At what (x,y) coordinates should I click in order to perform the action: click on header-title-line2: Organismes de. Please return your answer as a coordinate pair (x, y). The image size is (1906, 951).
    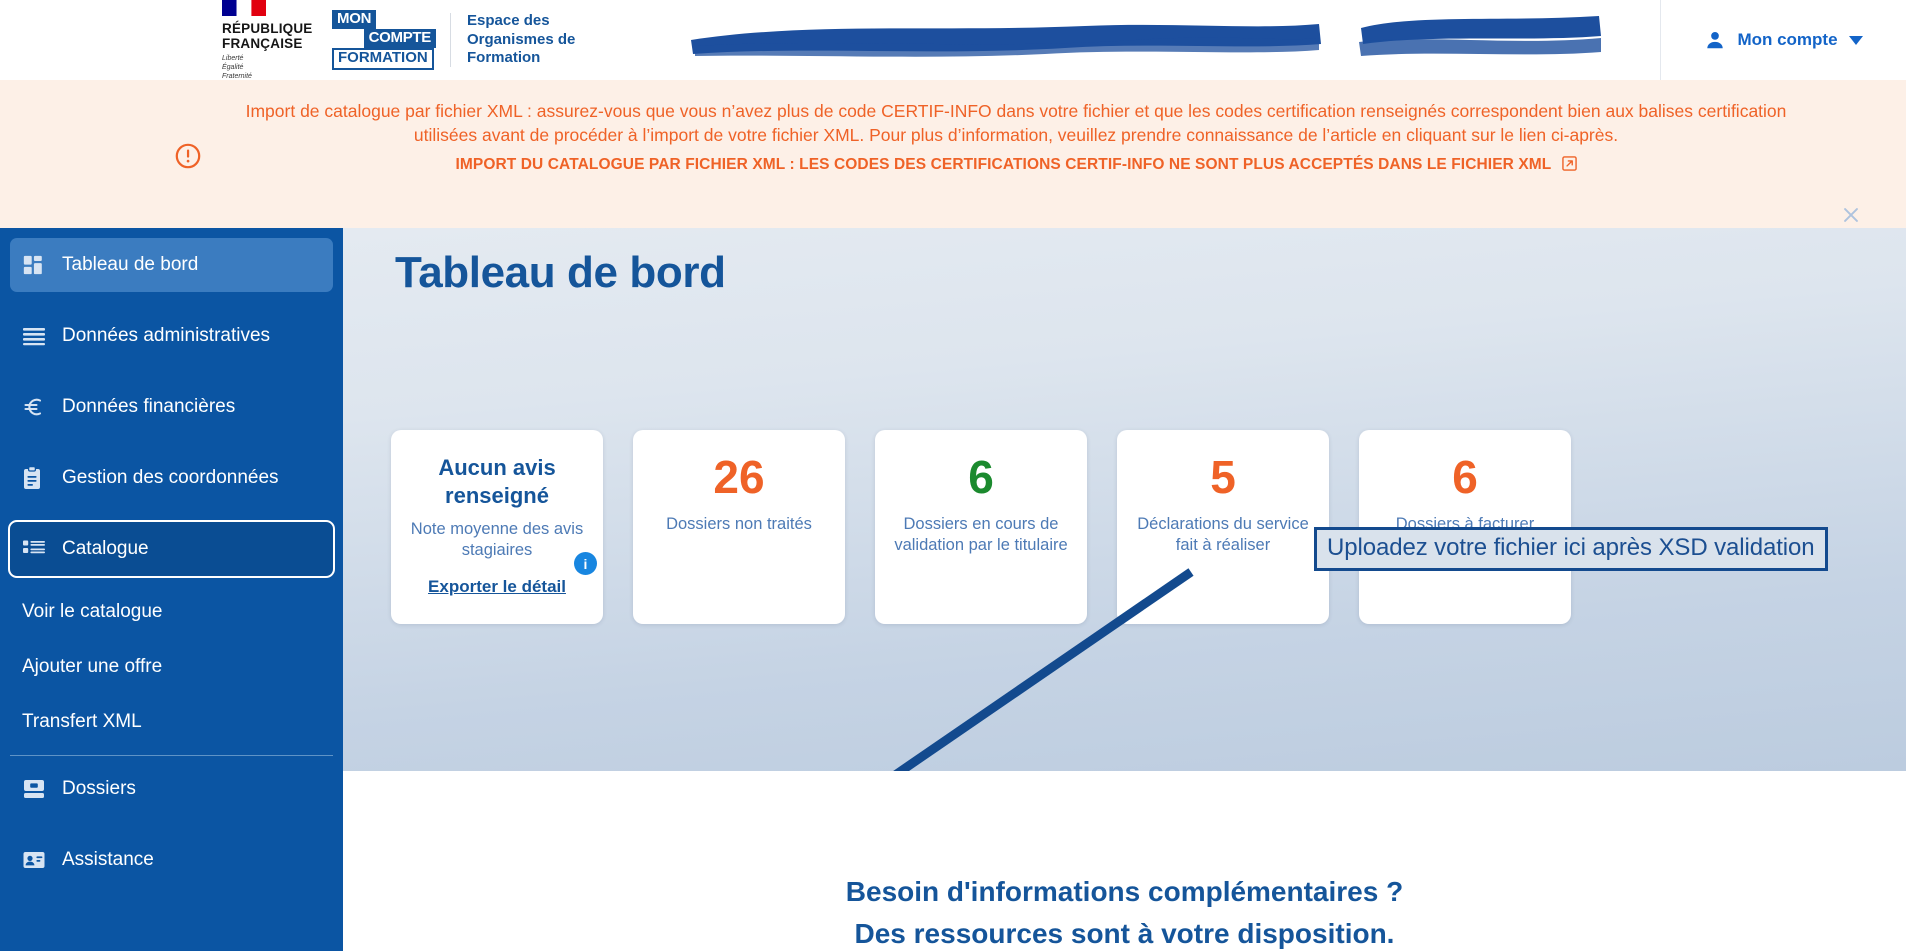
    Looking at the image, I should click on (521, 39).